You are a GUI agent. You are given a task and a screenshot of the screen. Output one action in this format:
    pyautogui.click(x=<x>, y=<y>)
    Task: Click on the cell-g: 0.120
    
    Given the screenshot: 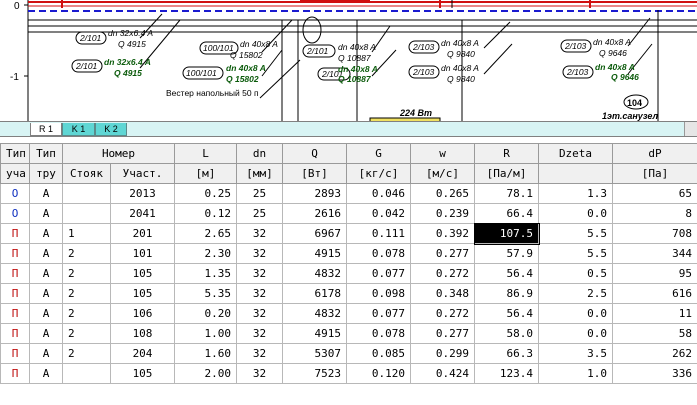 What is the action you would take?
    pyautogui.click(x=378, y=373)
    